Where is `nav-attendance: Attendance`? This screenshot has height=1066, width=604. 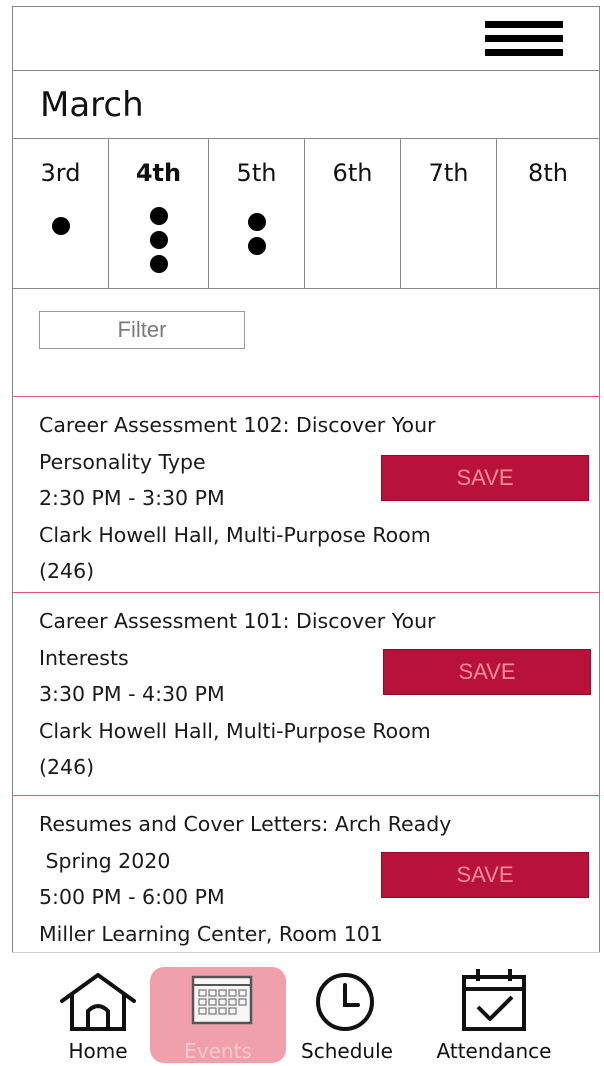 nav-attendance: Attendance is located at coordinates (494, 1009).